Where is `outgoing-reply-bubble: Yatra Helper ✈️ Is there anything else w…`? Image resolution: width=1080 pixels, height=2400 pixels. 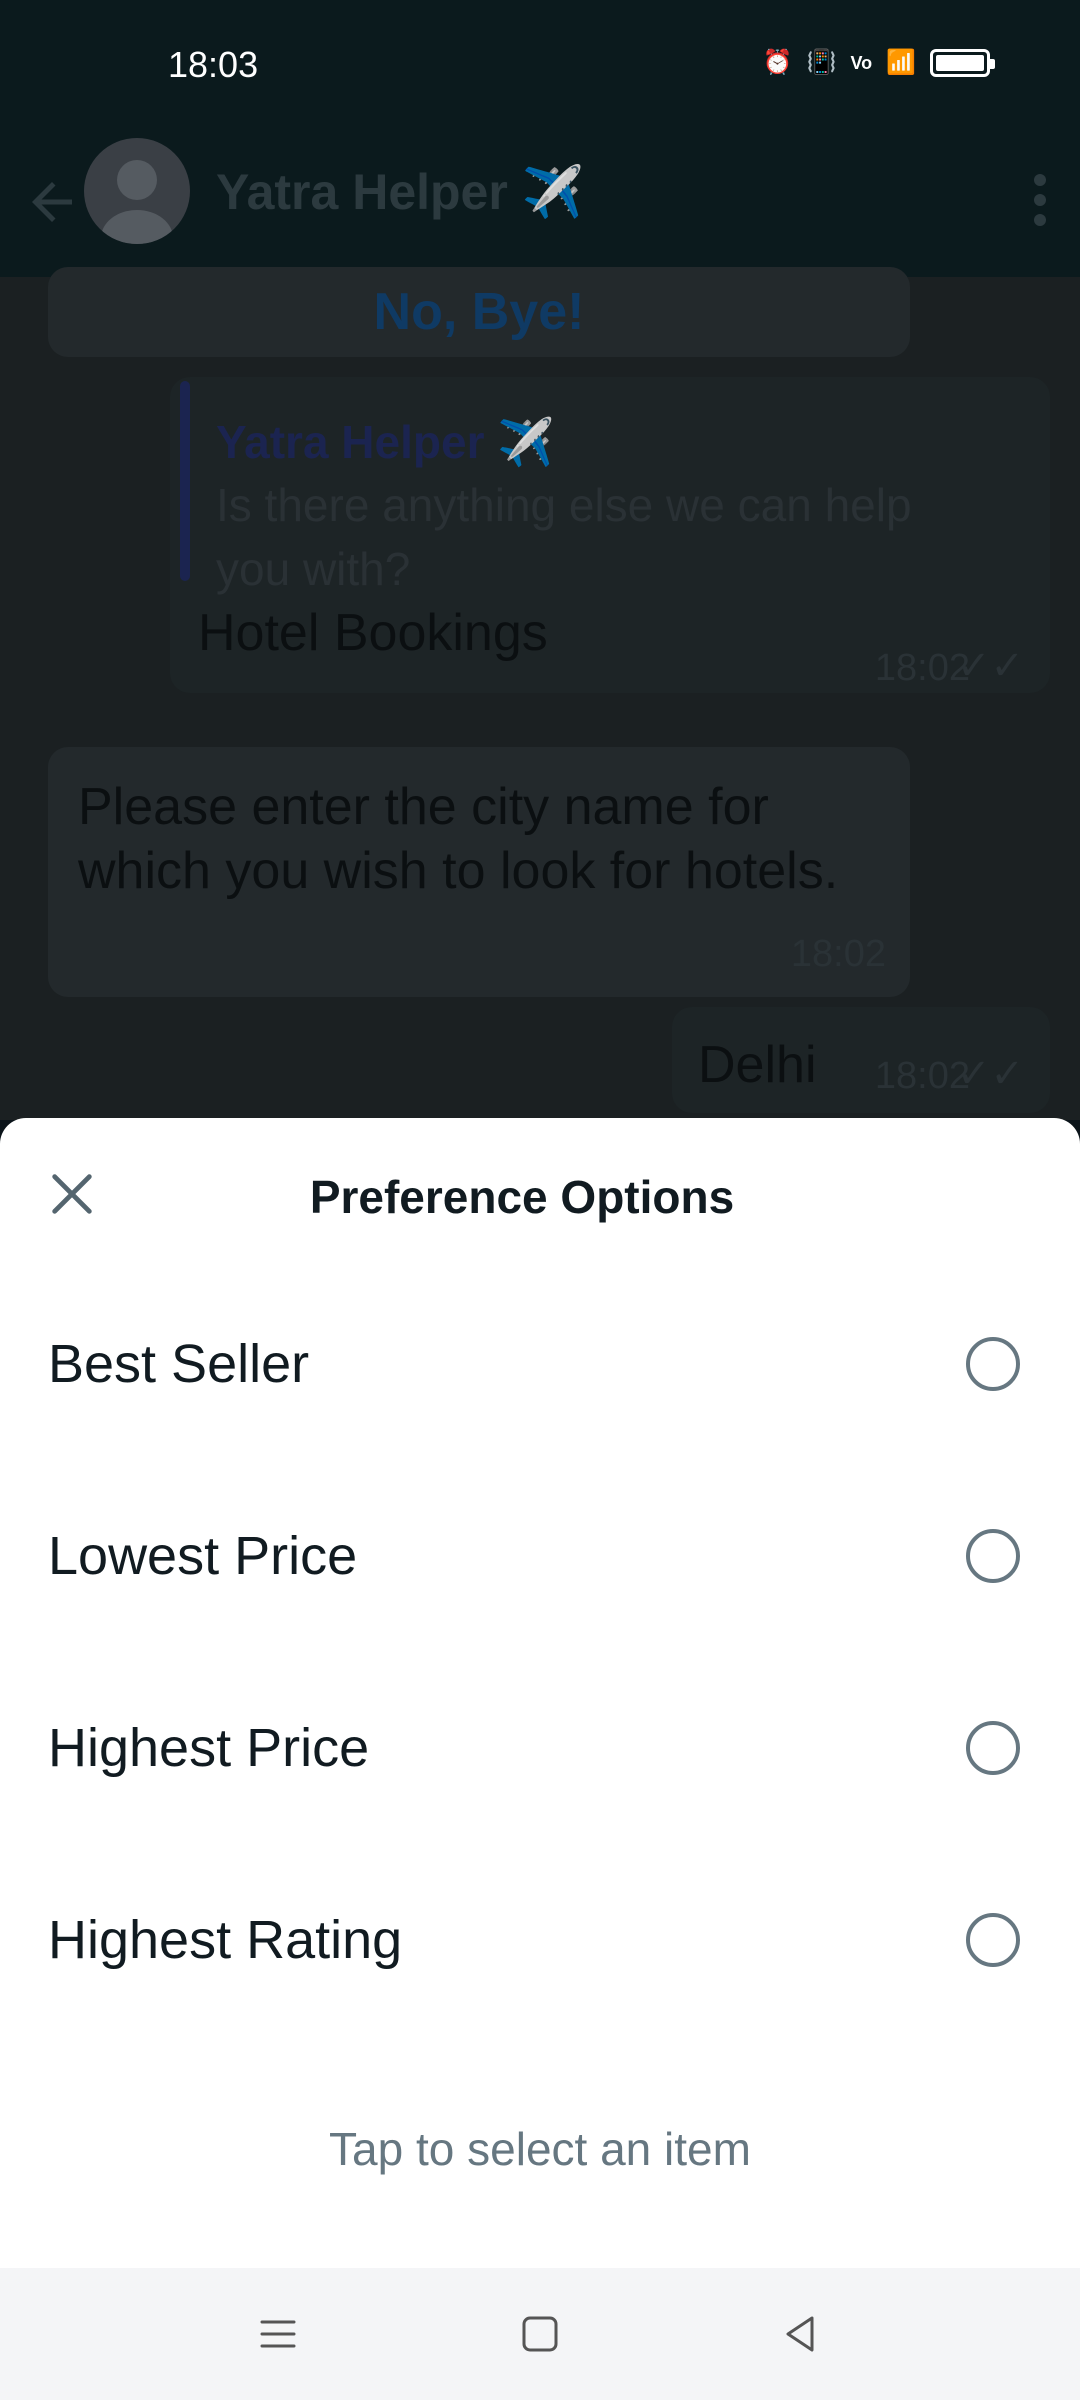 outgoing-reply-bubble: Yatra Helper ✈️ Is there anything else w… is located at coordinates (610, 535).